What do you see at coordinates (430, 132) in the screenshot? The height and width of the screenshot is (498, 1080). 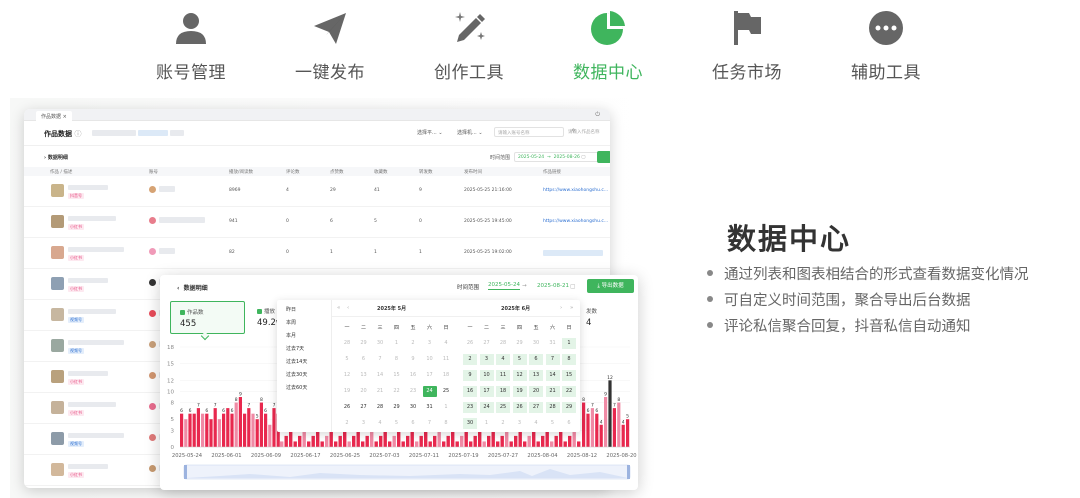 I see `platform-select: 选择平... ⌄` at bounding box center [430, 132].